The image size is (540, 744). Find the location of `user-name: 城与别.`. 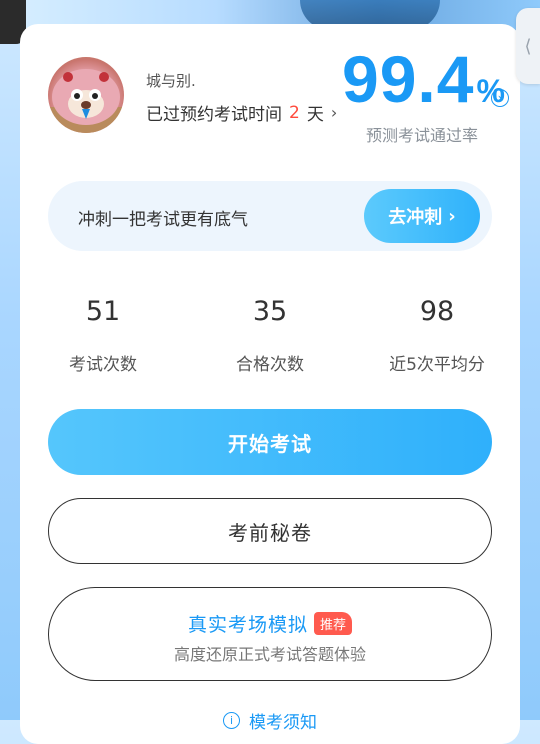

user-name: 城与别. is located at coordinates (171, 81).